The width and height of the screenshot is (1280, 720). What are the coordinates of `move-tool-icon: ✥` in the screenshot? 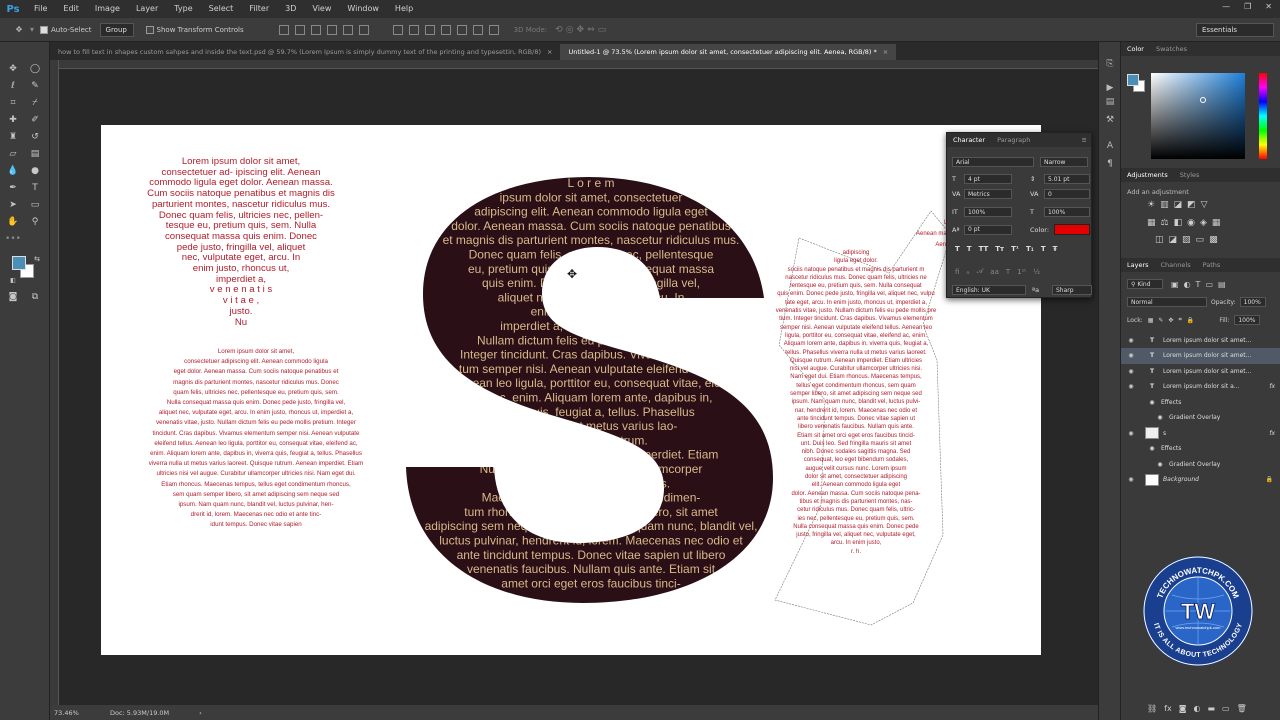 It's located at (13, 69).